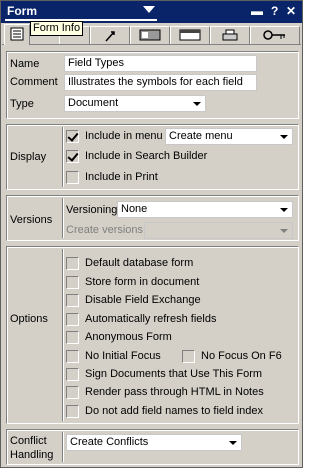 The width and height of the screenshot is (320, 468). Describe the element at coordinates (105, 230) in the screenshot. I see `create-versions-label: Create versions` at that location.